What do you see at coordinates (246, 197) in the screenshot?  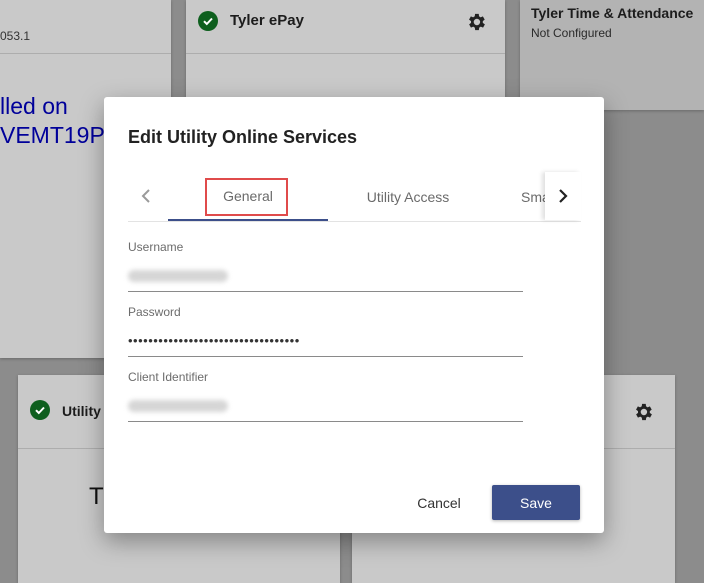 I see `highlight-annotation-box` at bounding box center [246, 197].